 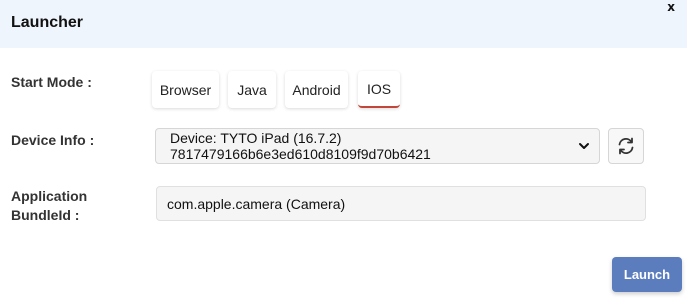 What do you see at coordinates (379, 89) in the screenshot?
I see `mode-ios-button: IOS` at bounding box center [379, 89].